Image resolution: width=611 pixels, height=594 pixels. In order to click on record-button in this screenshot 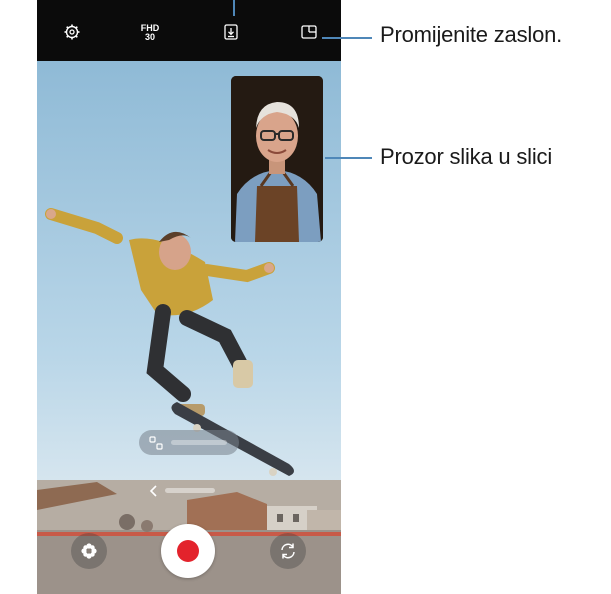, I will do `click(188, 551)`.